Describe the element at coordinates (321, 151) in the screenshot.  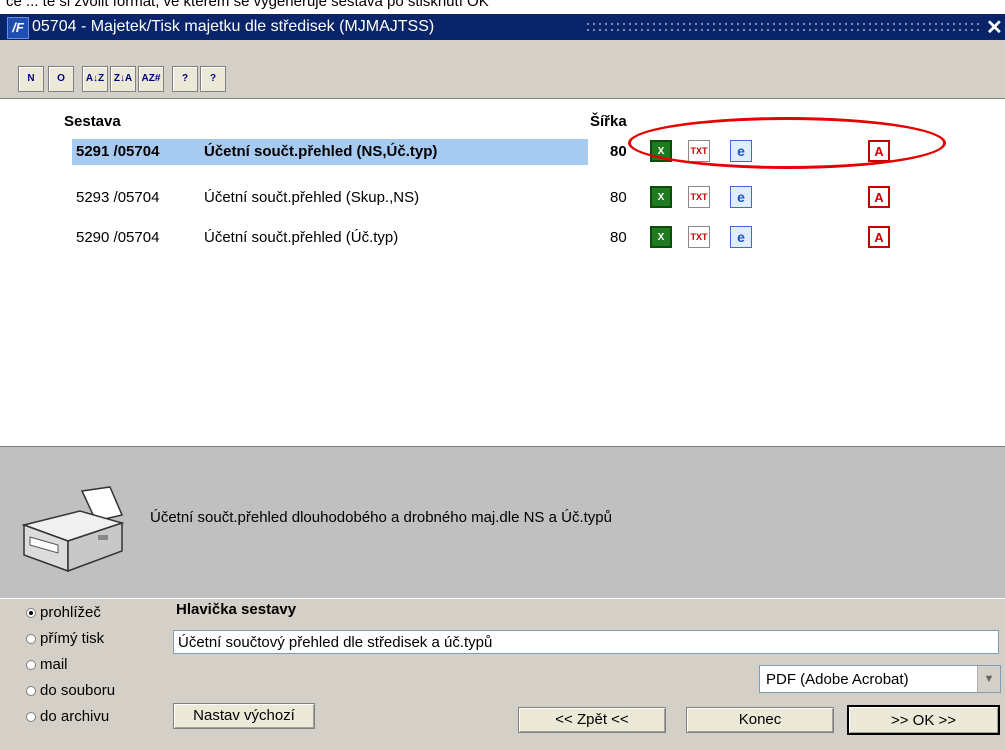
I see `report-name: Účetní součt.přehled (NS,Úč.typ)` at that location.